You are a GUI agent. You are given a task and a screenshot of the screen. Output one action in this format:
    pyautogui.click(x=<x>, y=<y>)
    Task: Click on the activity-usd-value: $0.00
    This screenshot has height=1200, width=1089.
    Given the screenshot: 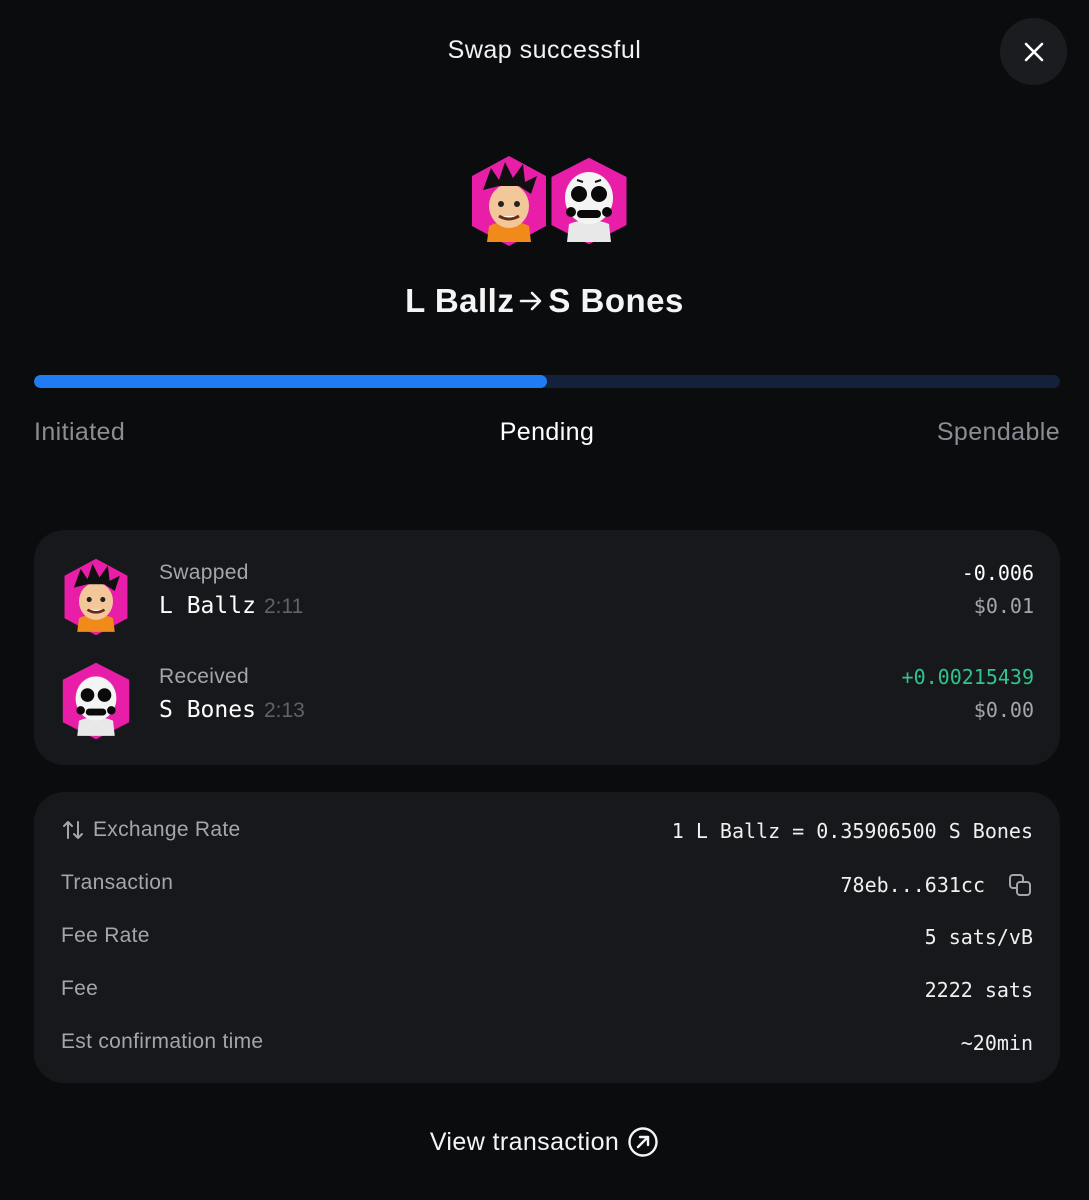 What is the action you would take?
    pyautogui.click(x=1003, y=710)
    